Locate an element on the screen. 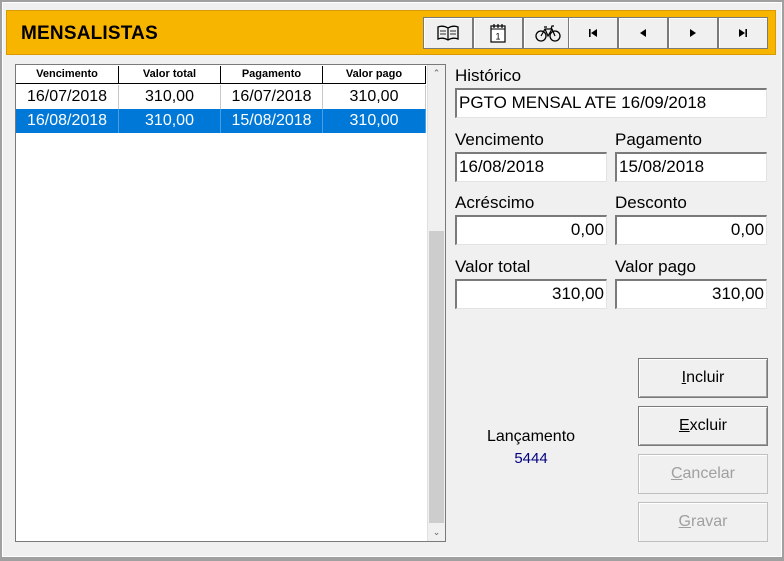 This screenshot has width=784, height=561. lancamento-value: 5444 is located at coordinates (531, 458).